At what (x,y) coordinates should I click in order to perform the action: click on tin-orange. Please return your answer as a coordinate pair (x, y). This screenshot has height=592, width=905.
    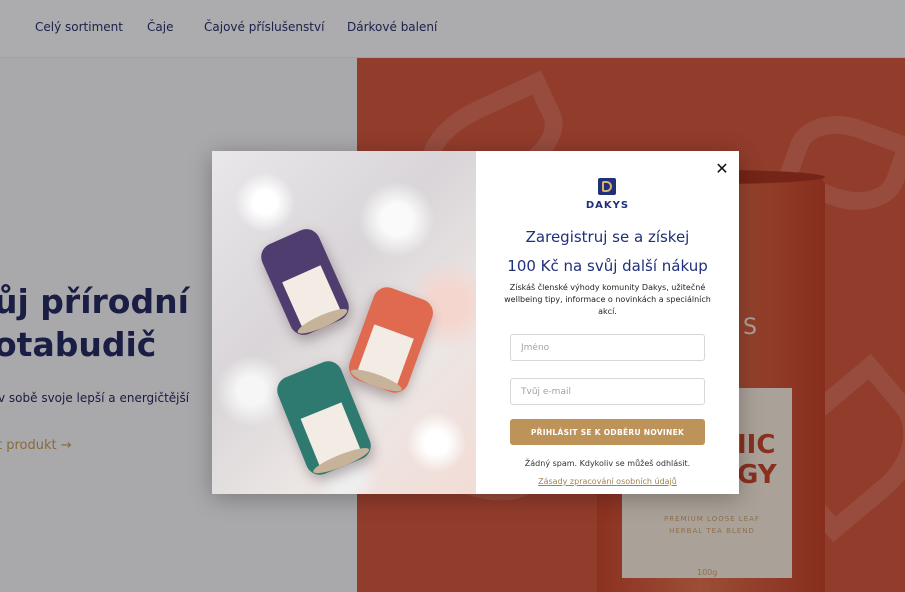
    Looking at the image, I should click on (391, 340).